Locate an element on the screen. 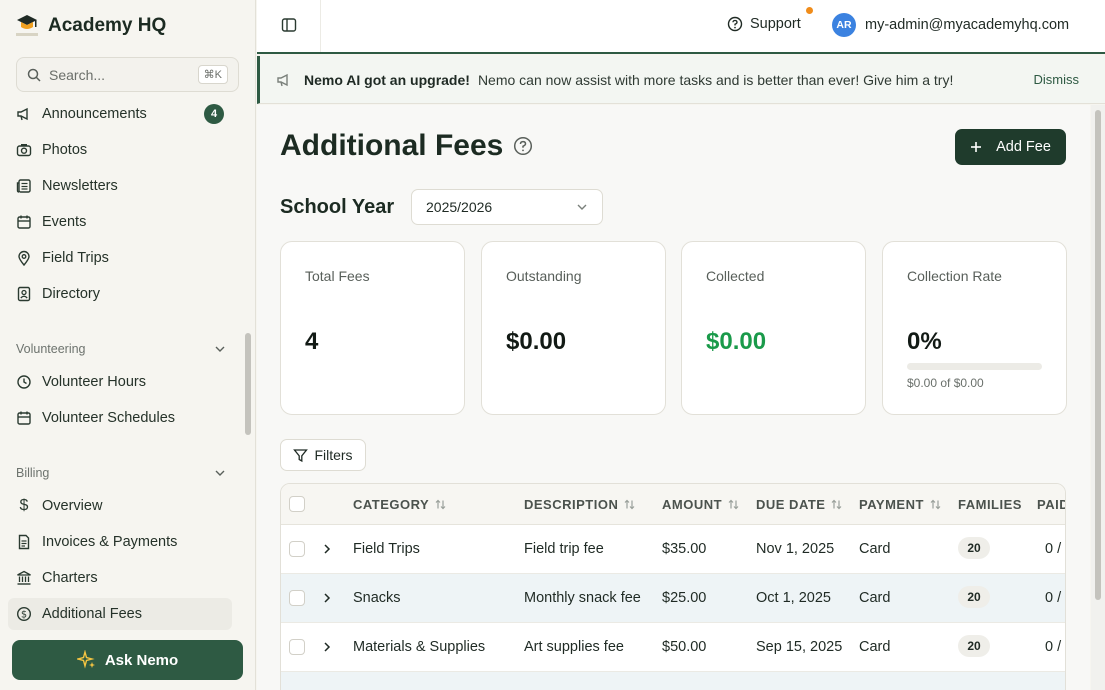  filters-label: Filters is located at coordinates (333, 455).